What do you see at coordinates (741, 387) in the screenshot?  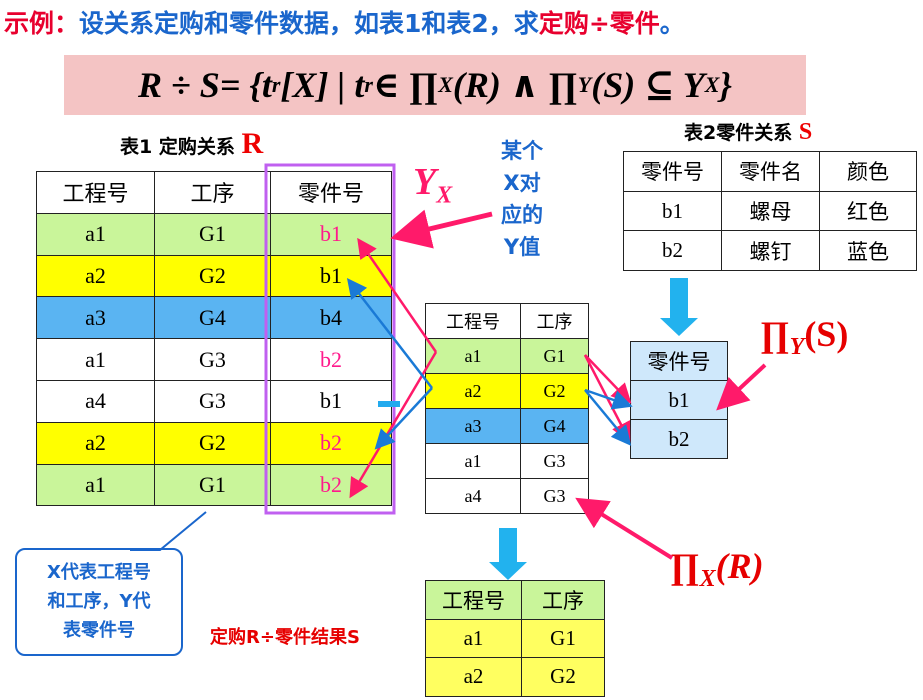 I see `projection-y-pointer` at bounding box center [741, 387].